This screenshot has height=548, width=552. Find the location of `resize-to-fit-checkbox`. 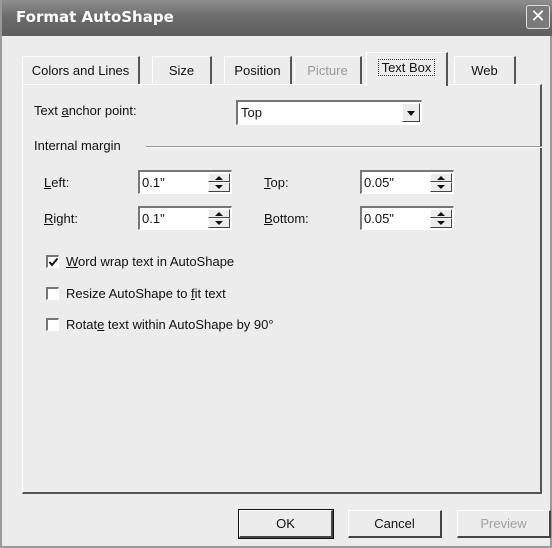

resize-to-fit-checkbox is located at coordinates (52, 293).